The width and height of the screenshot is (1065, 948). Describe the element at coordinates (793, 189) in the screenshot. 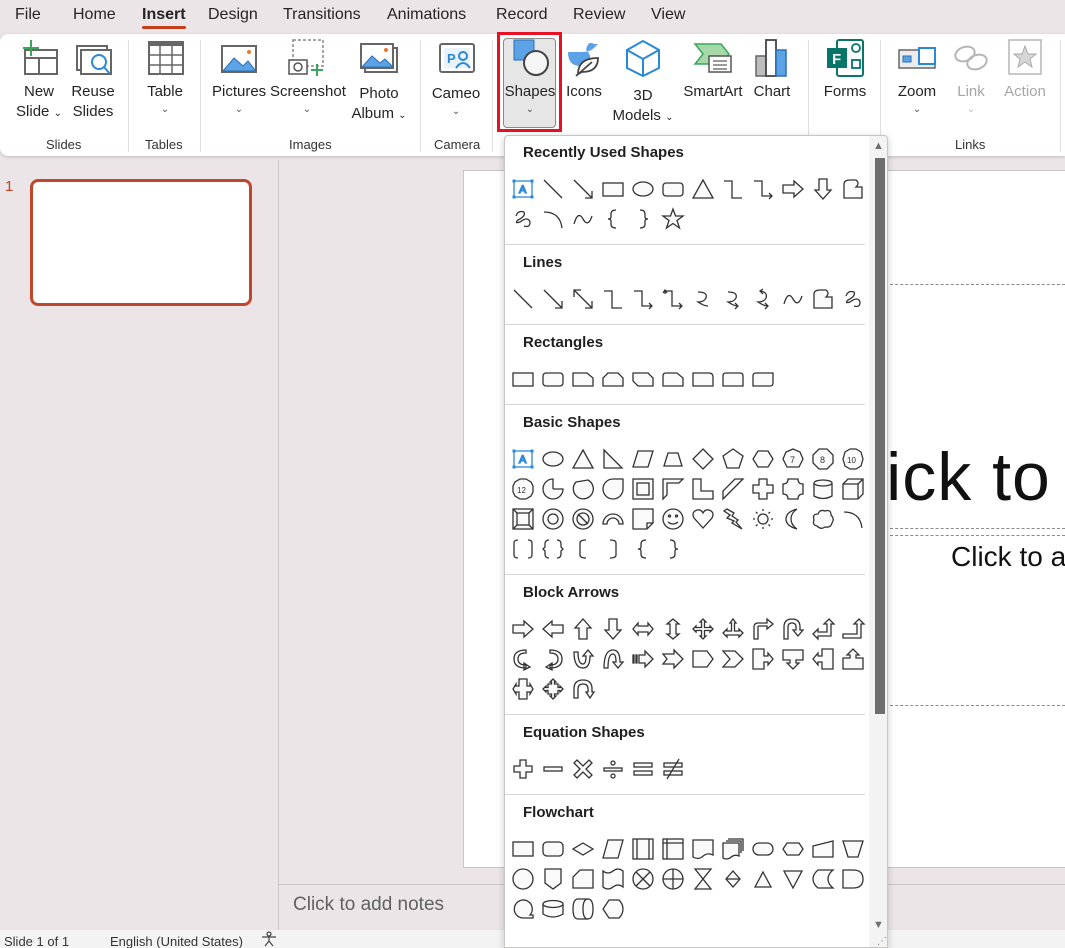

I see `shape-right-arrow` at that location.